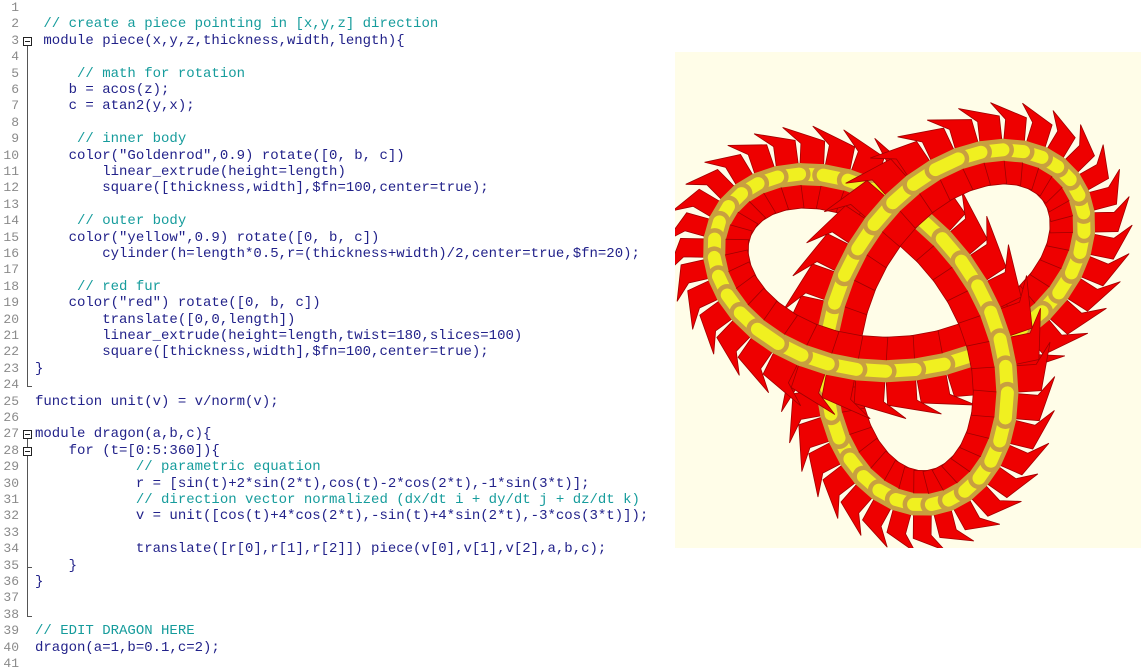  I want to click on code-text: color("red") rotate([0, b, c]), so click(178, 303).